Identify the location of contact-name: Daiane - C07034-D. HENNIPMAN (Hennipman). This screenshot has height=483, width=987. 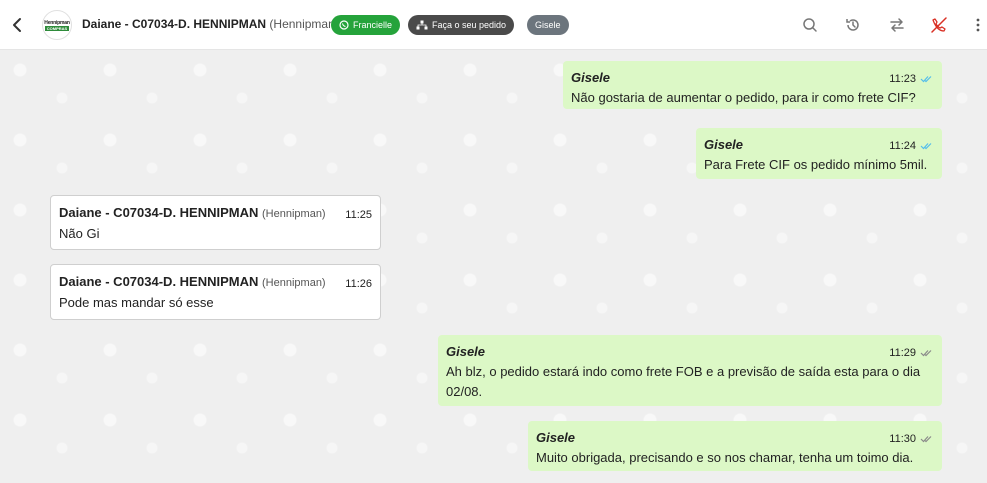
(210, 24).